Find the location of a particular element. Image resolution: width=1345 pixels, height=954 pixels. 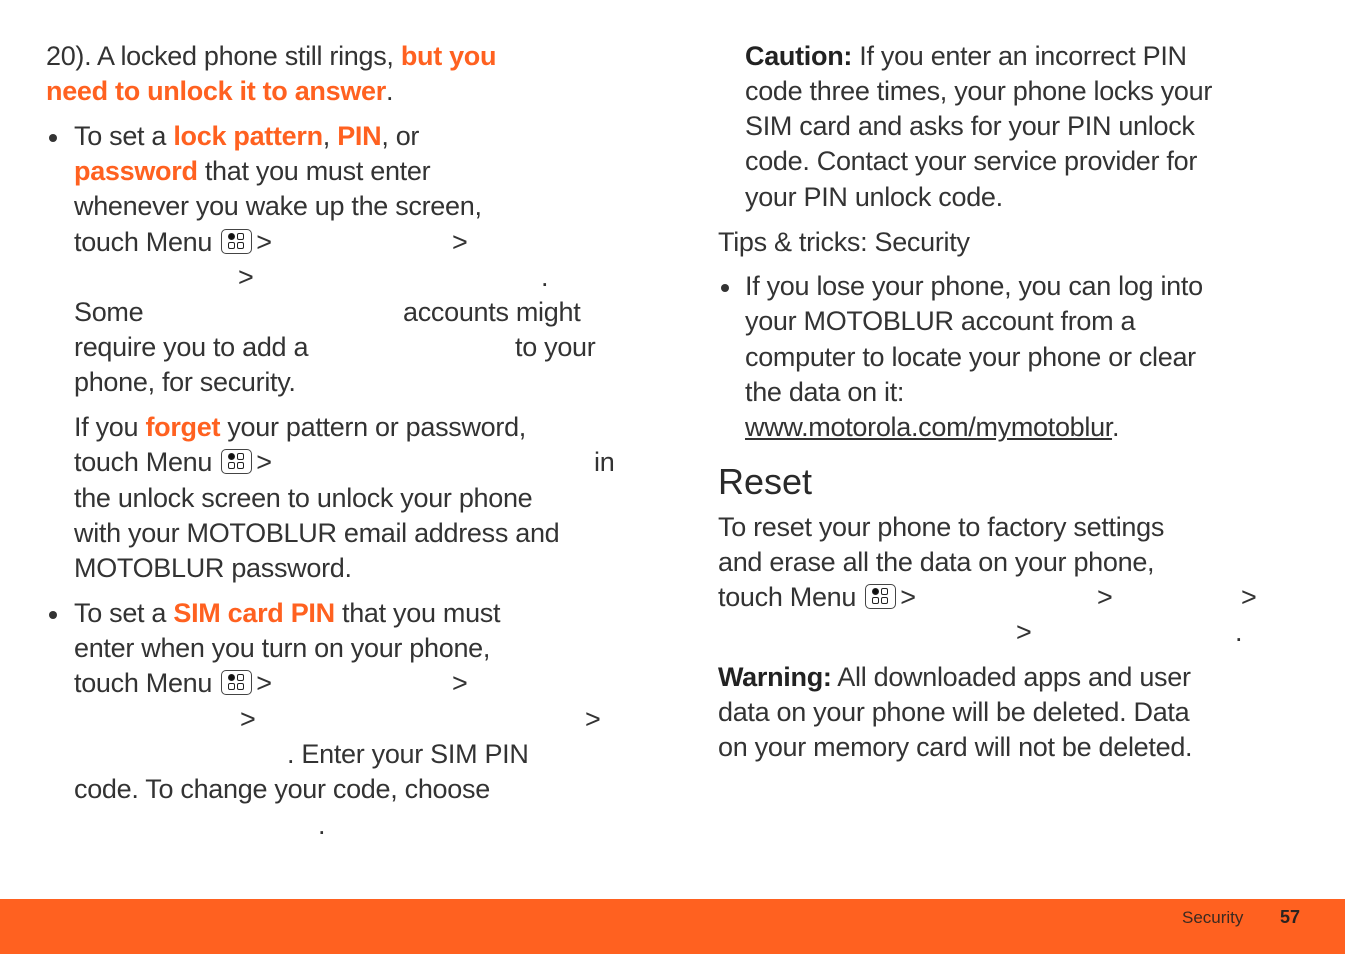

bullet1-line-6b: accounts might is located at coordinates (492, 312).